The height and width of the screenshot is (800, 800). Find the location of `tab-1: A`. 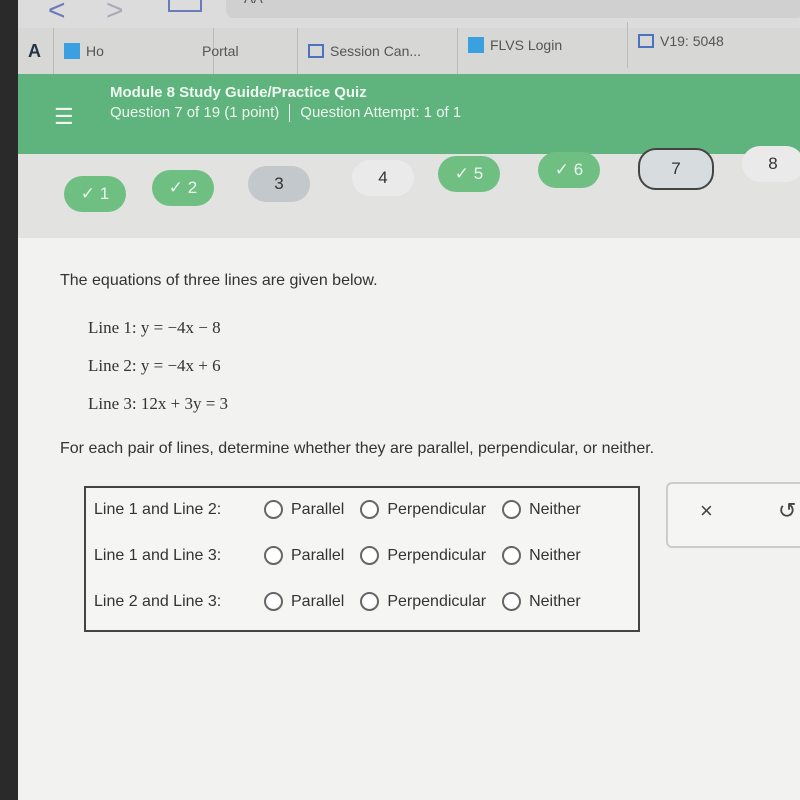

tab-1: A is located at coordinates (36, 51).